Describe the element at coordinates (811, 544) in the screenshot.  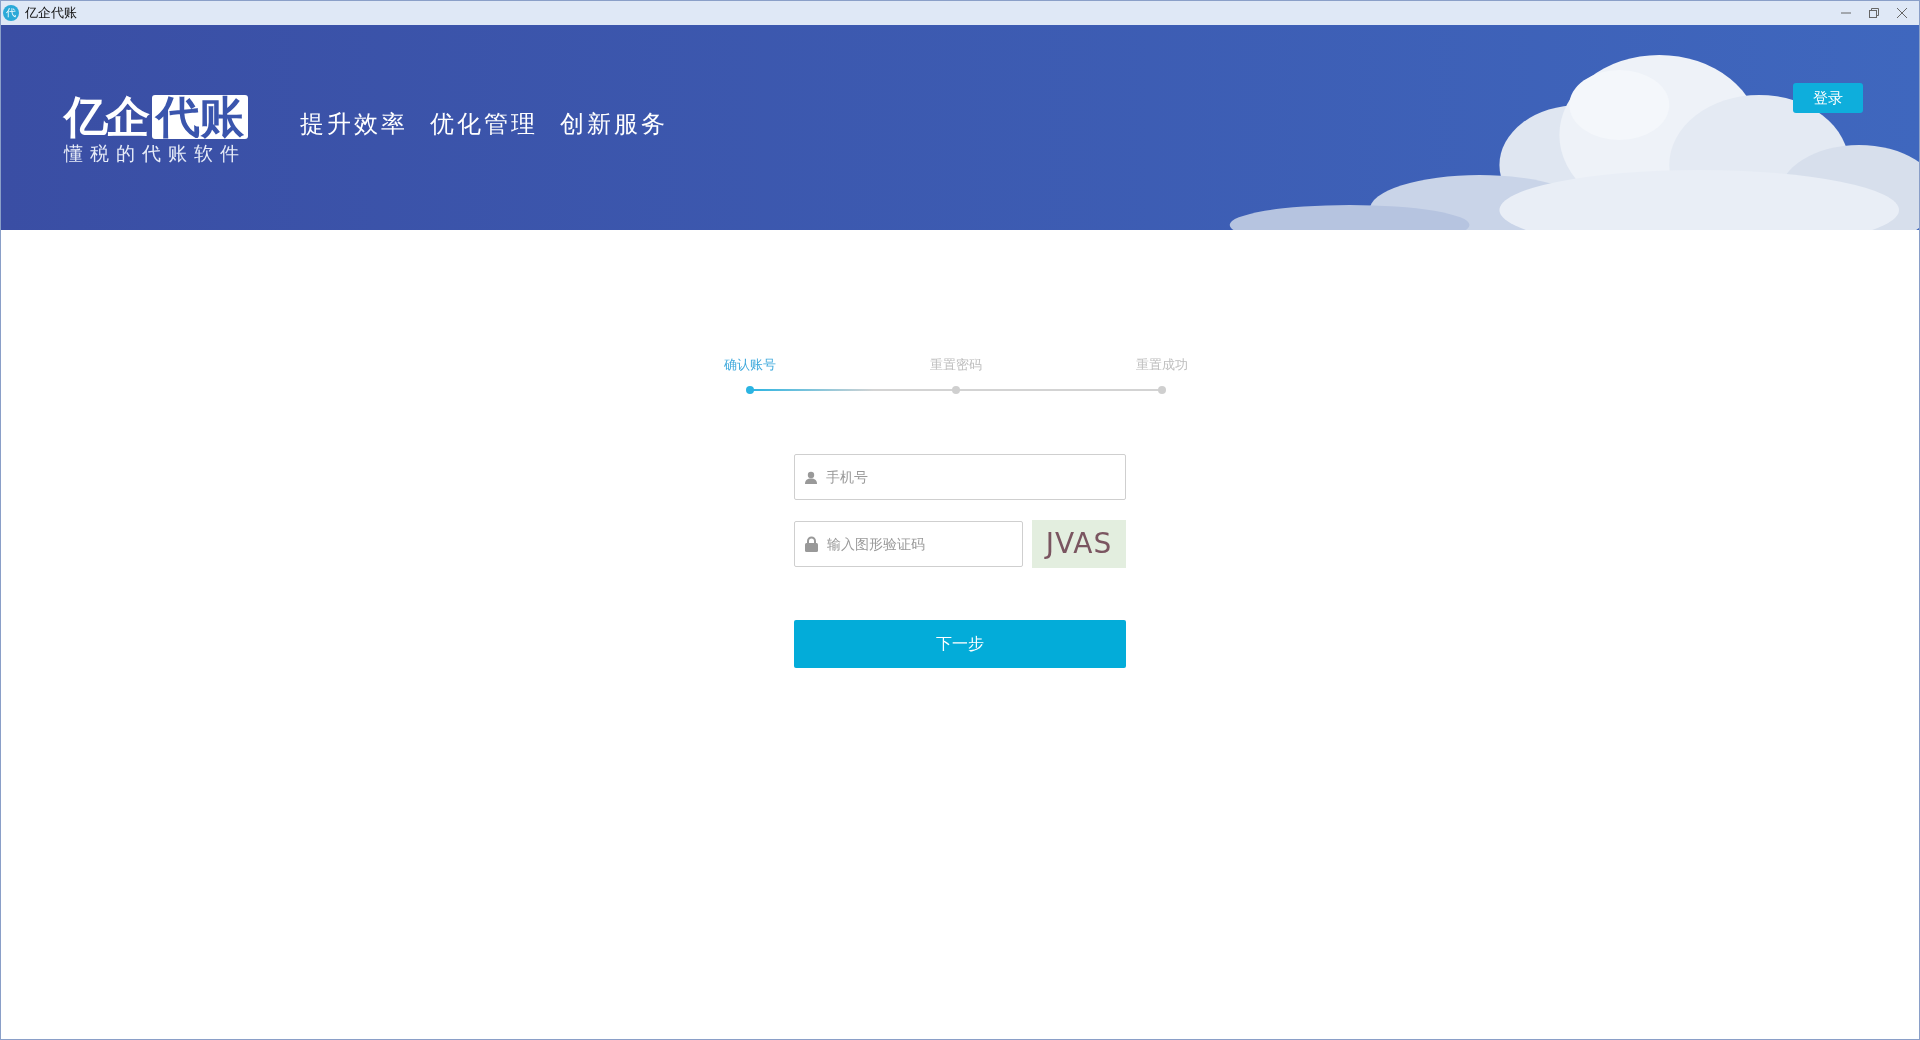
I see `lock-icon` at that location.